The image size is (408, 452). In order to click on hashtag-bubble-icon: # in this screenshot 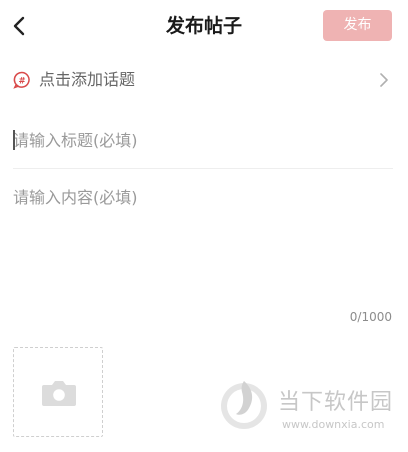, I will do `click(21, 80)`.